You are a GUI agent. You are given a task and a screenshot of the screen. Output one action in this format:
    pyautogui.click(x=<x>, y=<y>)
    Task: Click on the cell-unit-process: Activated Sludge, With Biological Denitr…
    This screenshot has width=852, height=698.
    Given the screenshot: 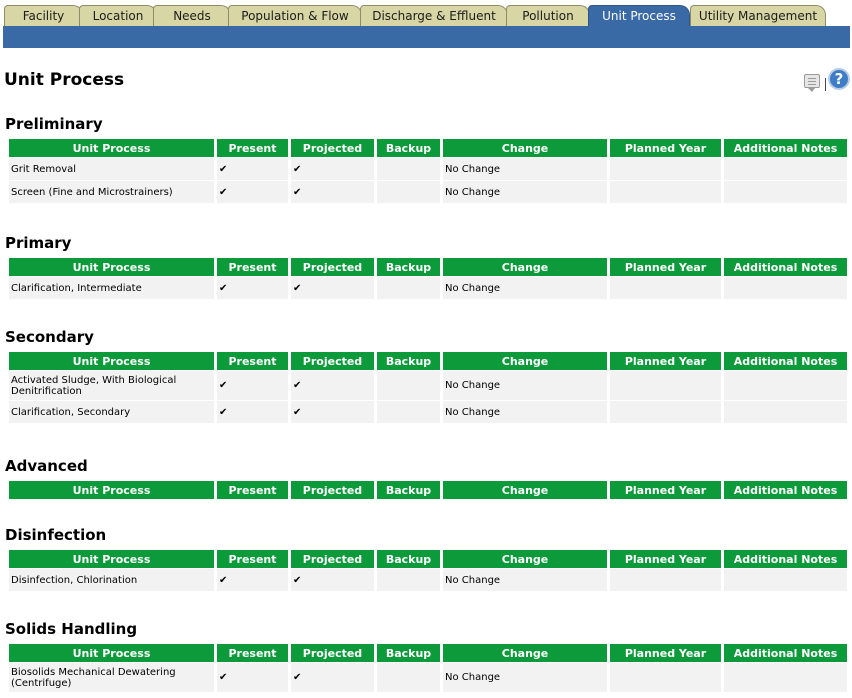 What is the action you would take?
    pyautogui.click(x=111, y=385)
    